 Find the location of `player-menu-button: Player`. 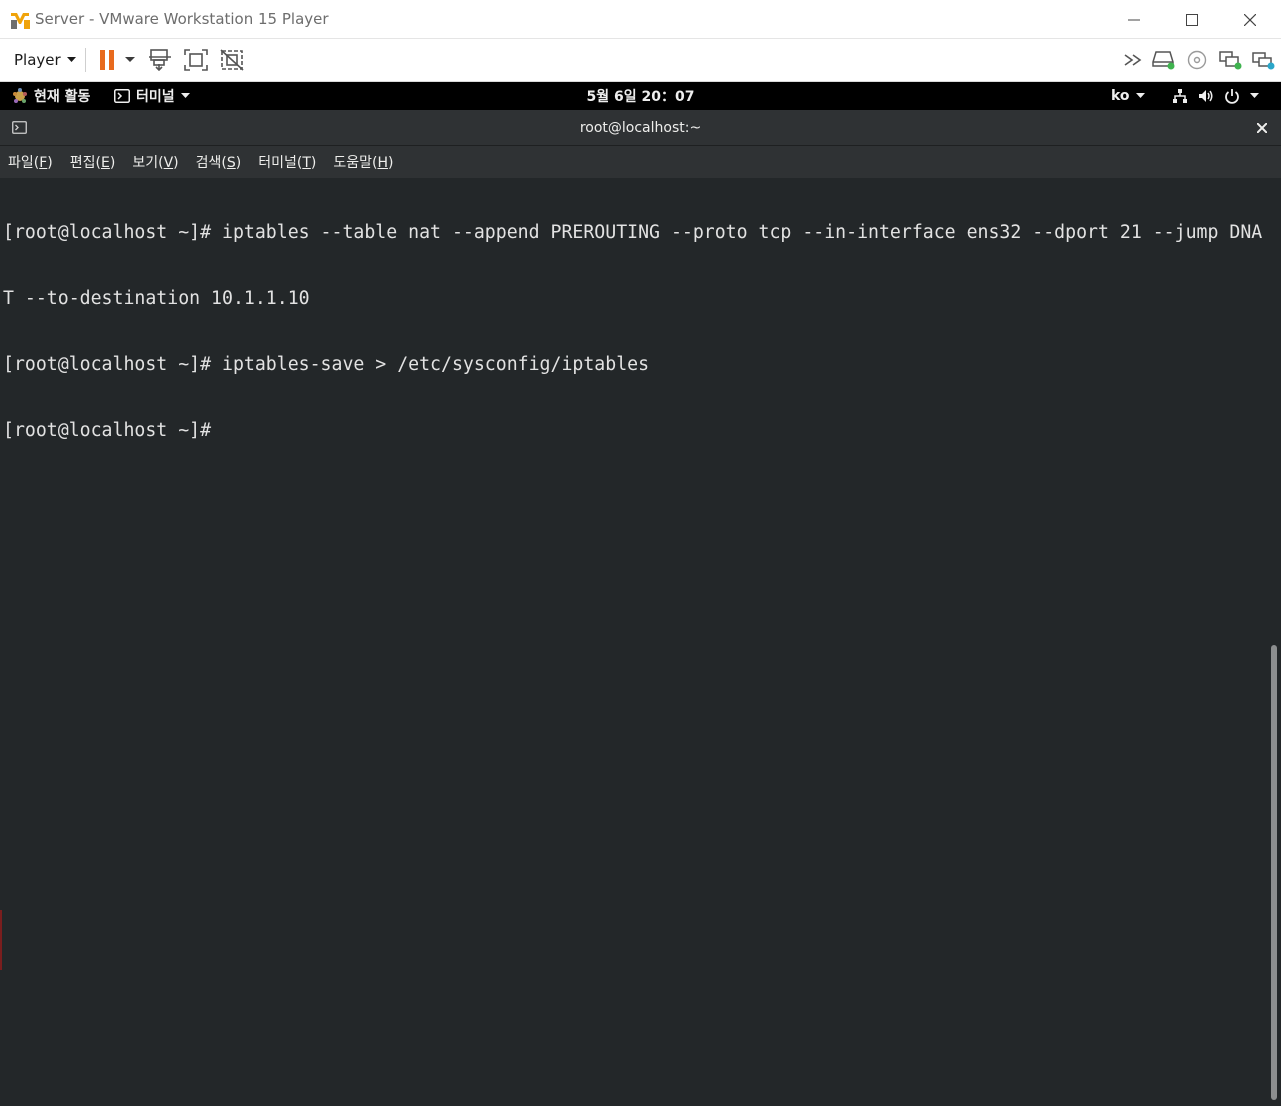

player-menu-button: Player is located at coordinates (45, 60).